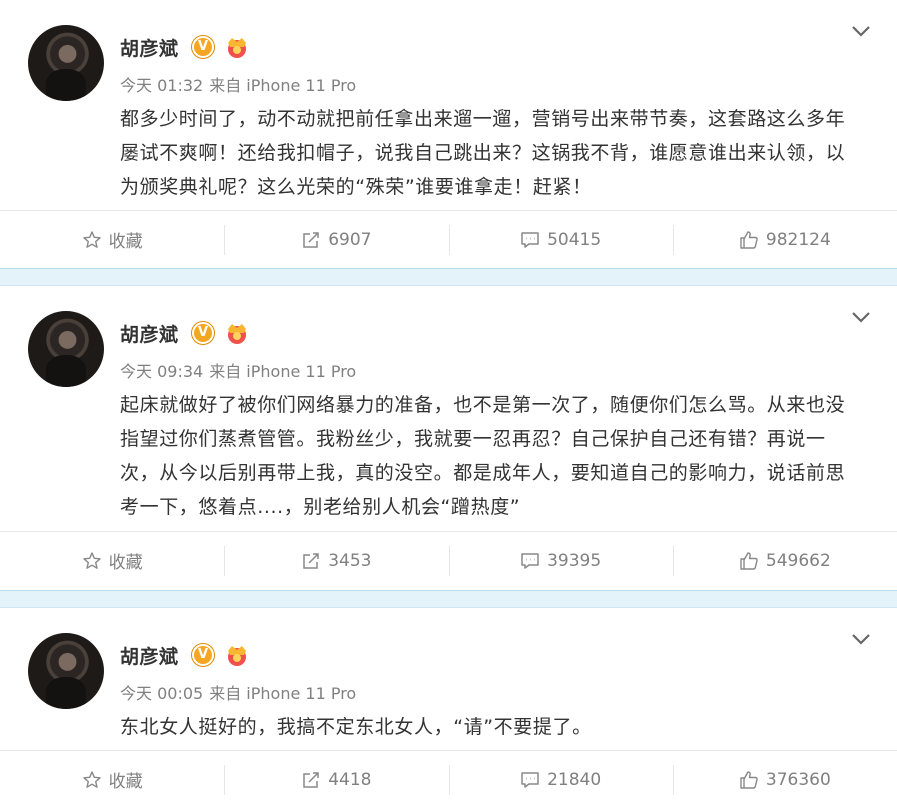 The width and height of the screenshot is (897, 809). I want to click on like-count: 376360, so click(798, 779).